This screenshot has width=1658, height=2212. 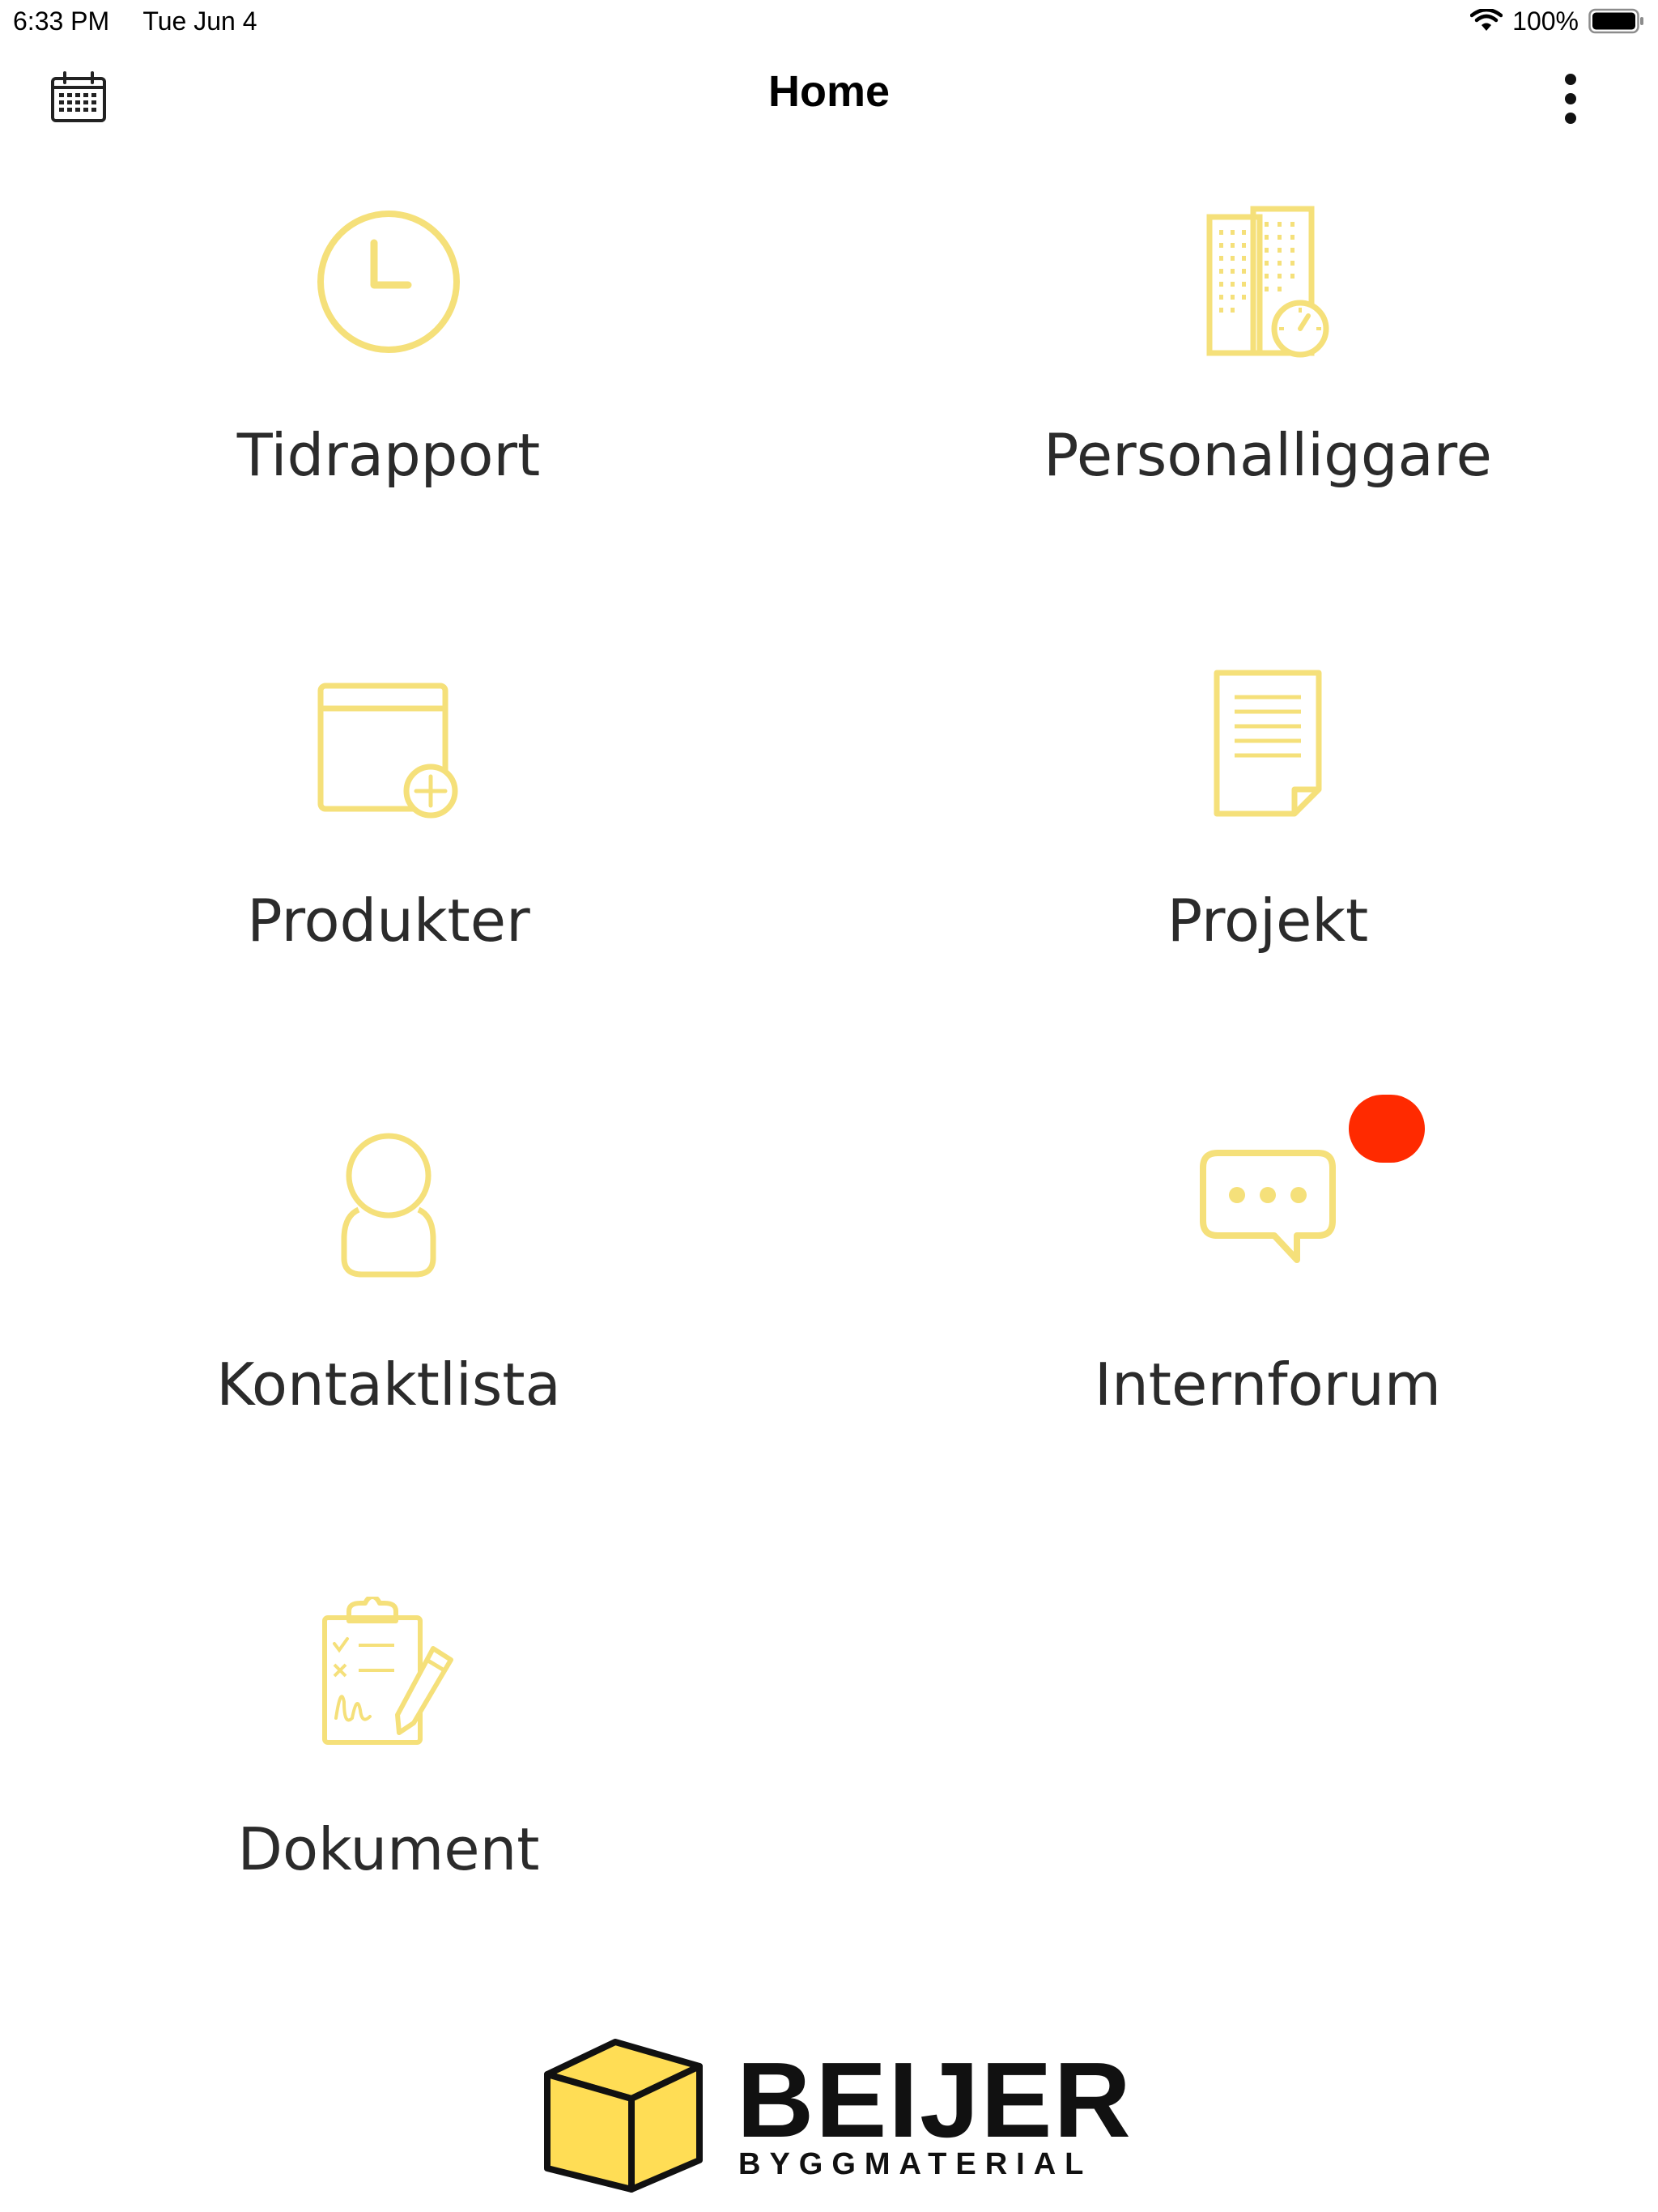 I want to click on status-indicators: 100%, so click(x=1557, y=21).